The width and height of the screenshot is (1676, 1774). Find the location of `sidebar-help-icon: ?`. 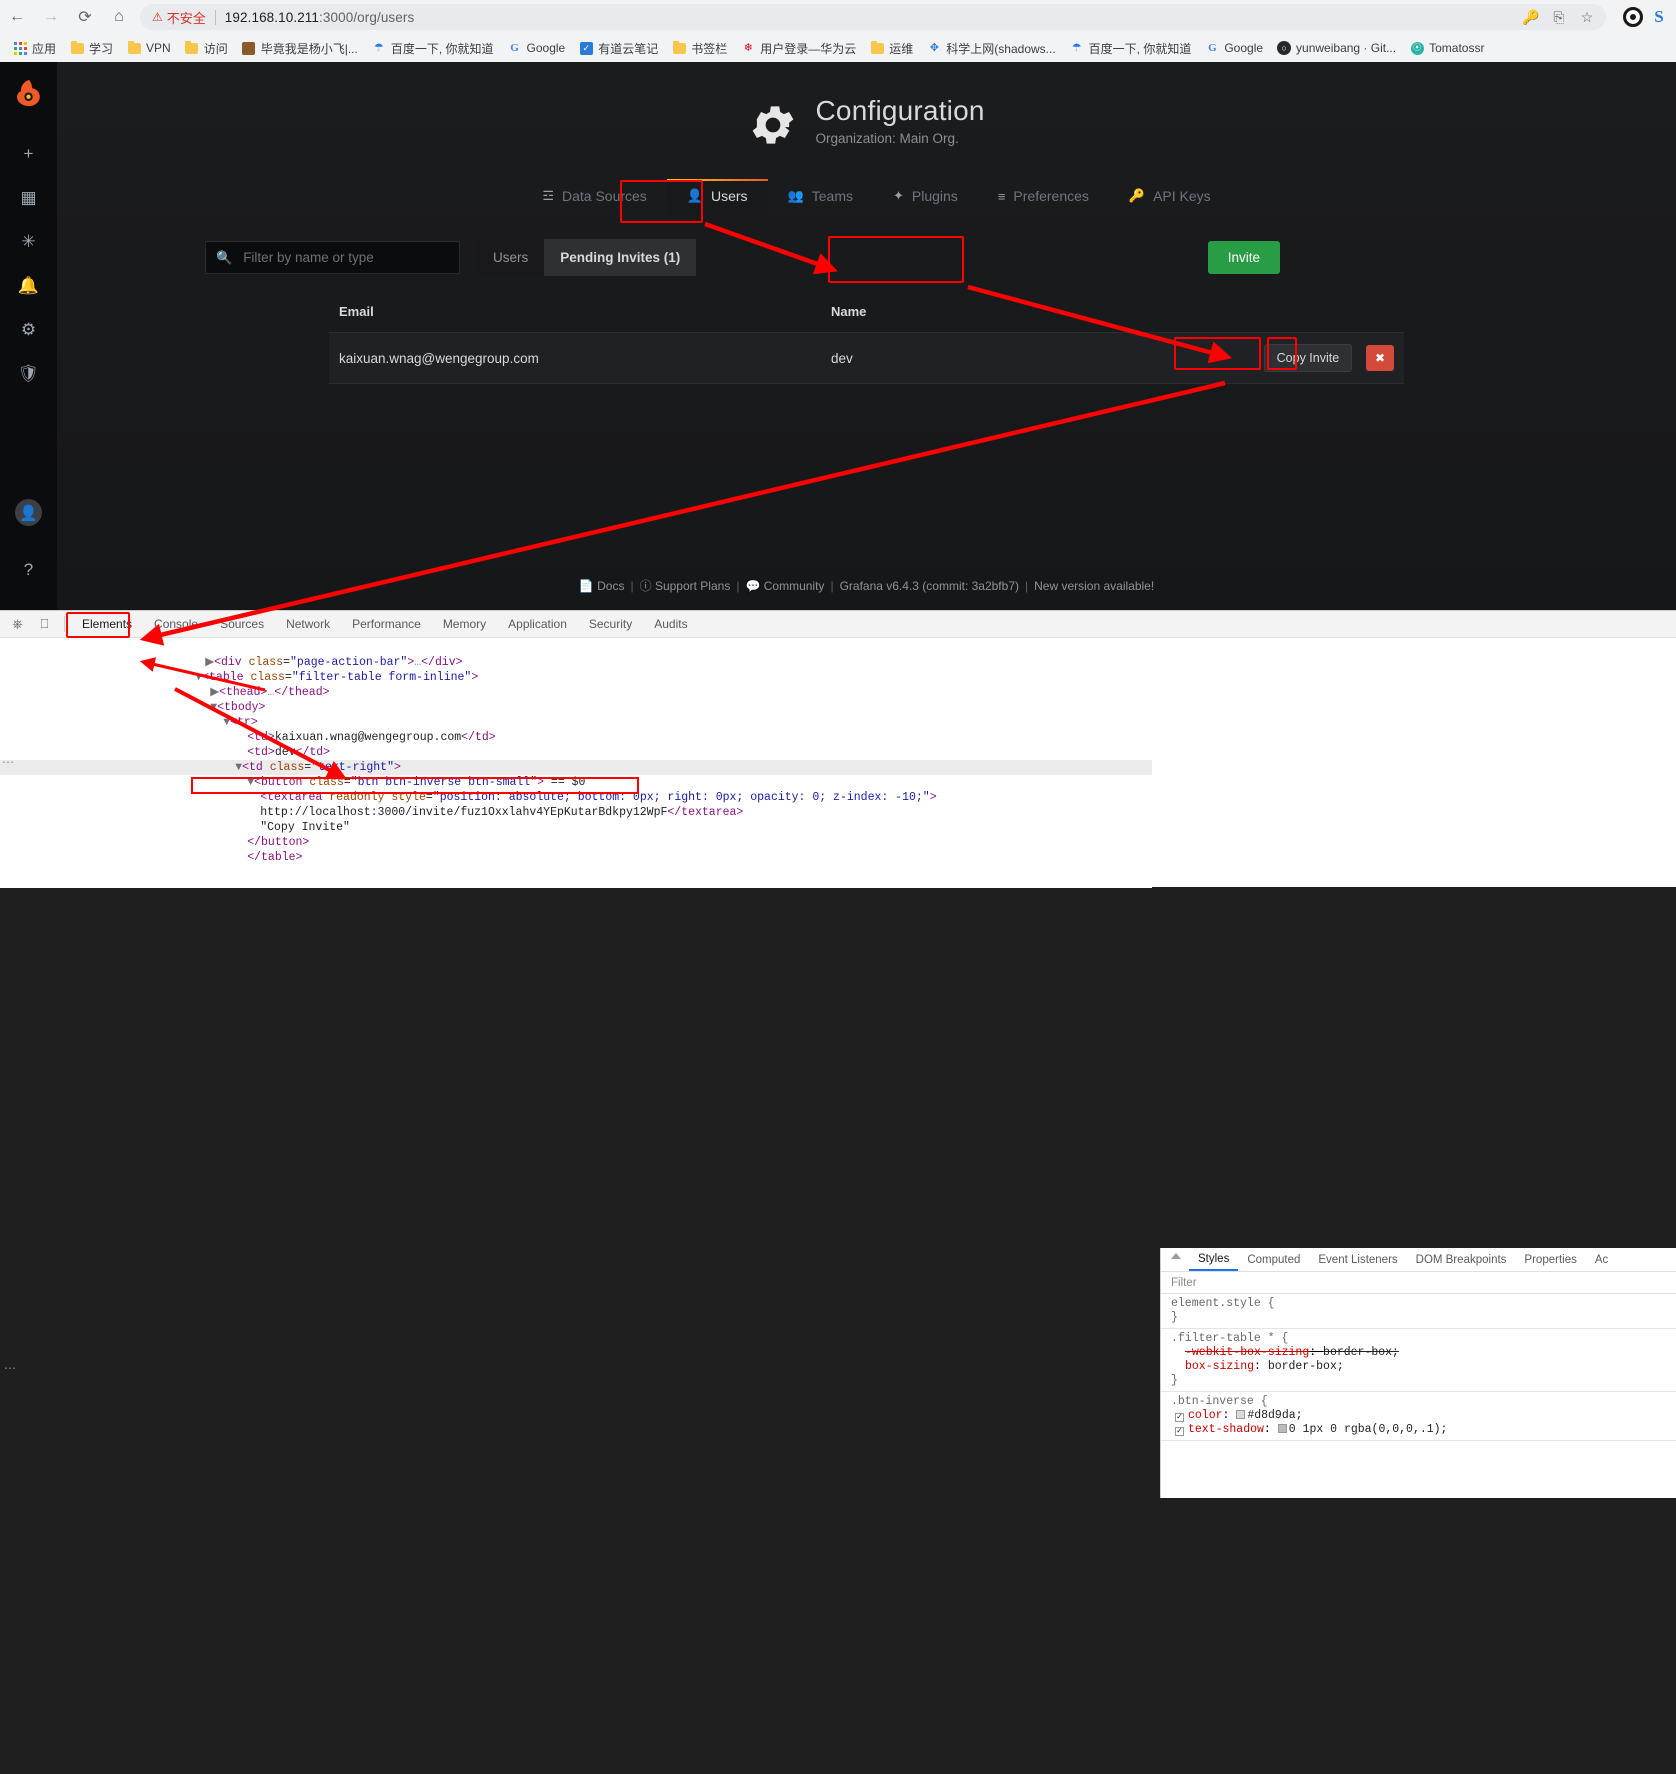

sidebar-help-icon: ? is located at coordinates (28, 570).